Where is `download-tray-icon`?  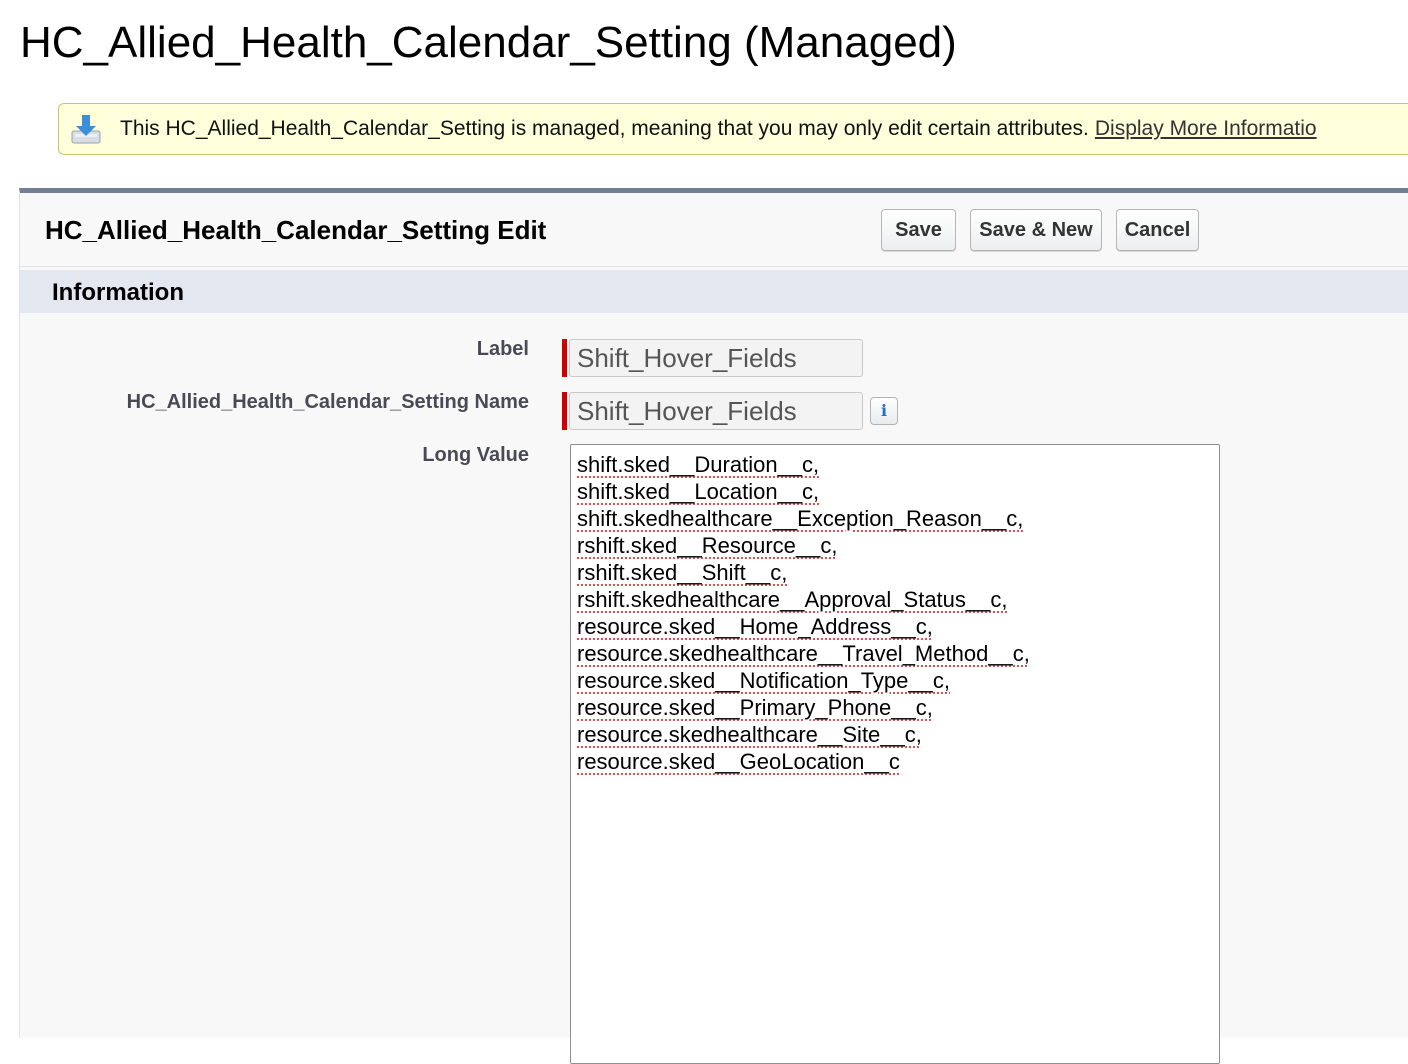 download-tray-icon is located at coordinates (86, 129).